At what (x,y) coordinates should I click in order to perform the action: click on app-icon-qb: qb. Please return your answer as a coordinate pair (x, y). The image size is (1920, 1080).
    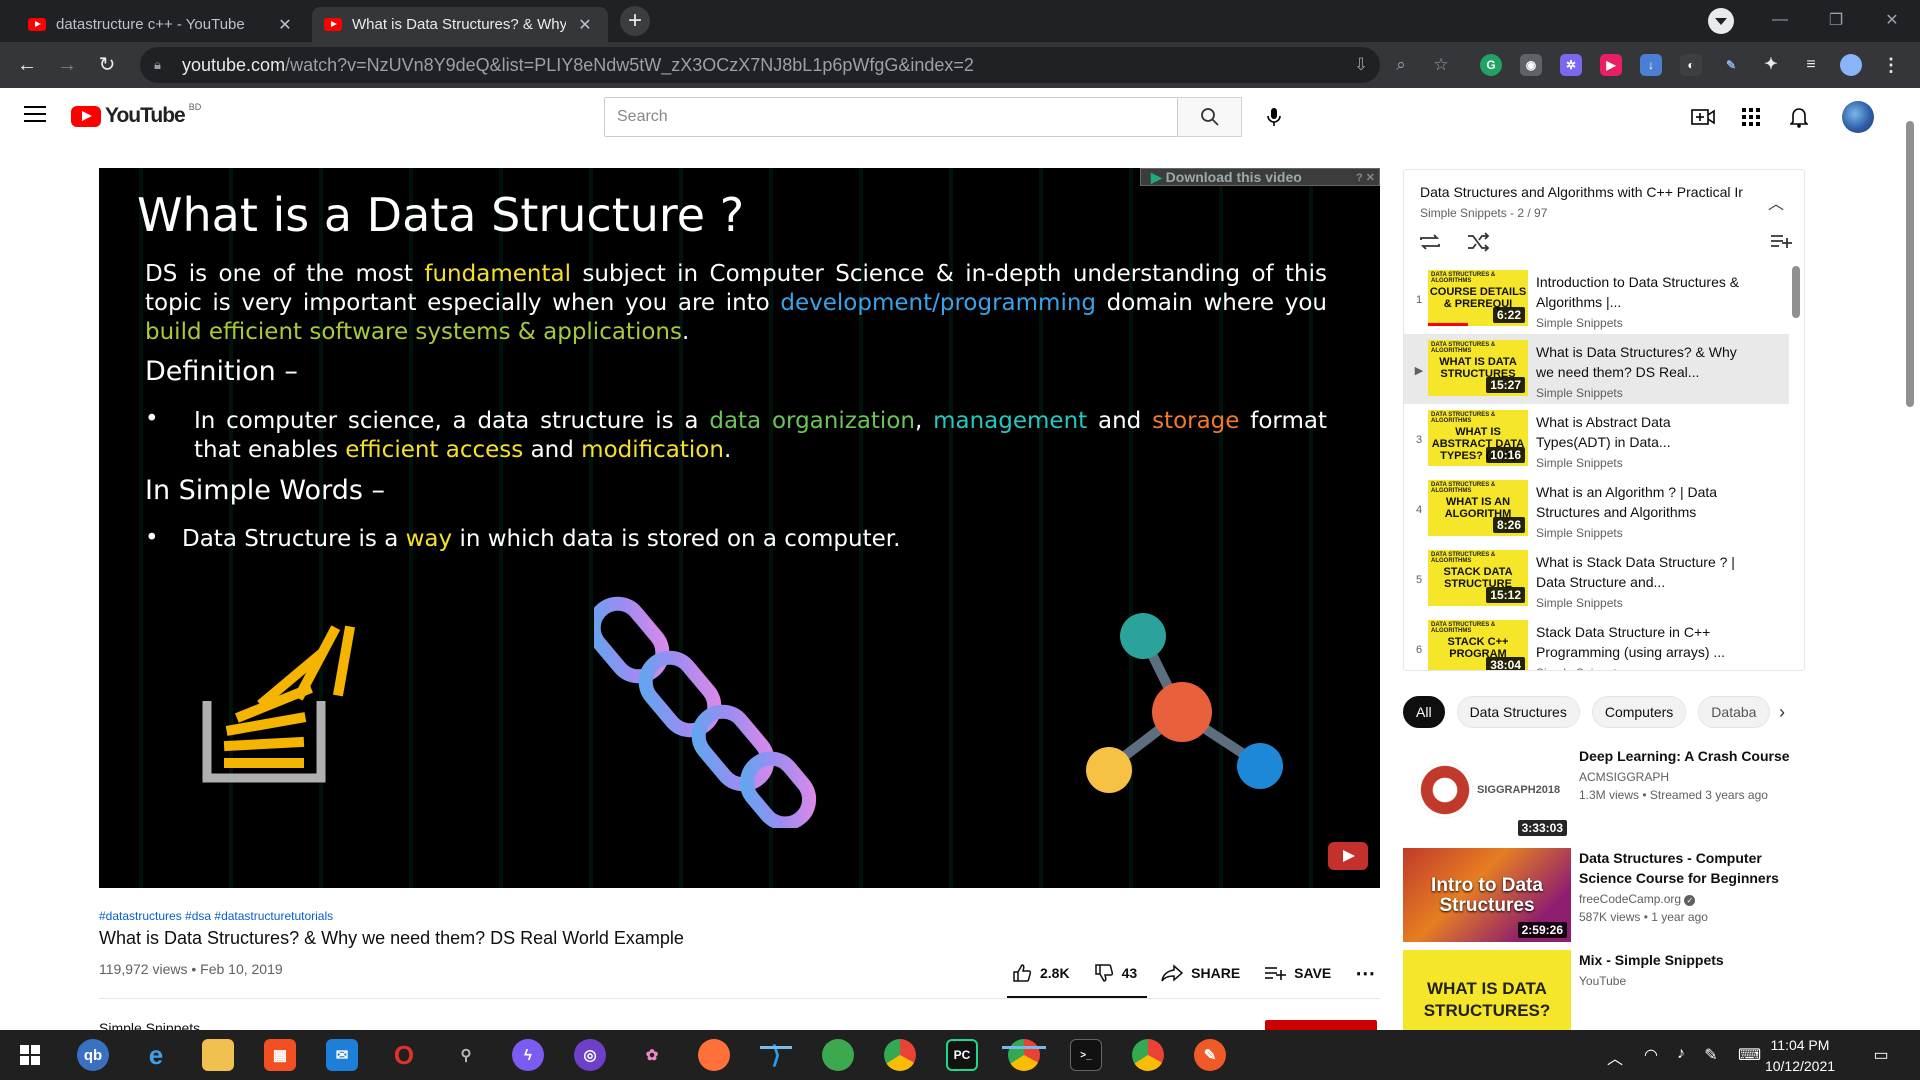
    Looking at the image, I should click on (93, 1055).